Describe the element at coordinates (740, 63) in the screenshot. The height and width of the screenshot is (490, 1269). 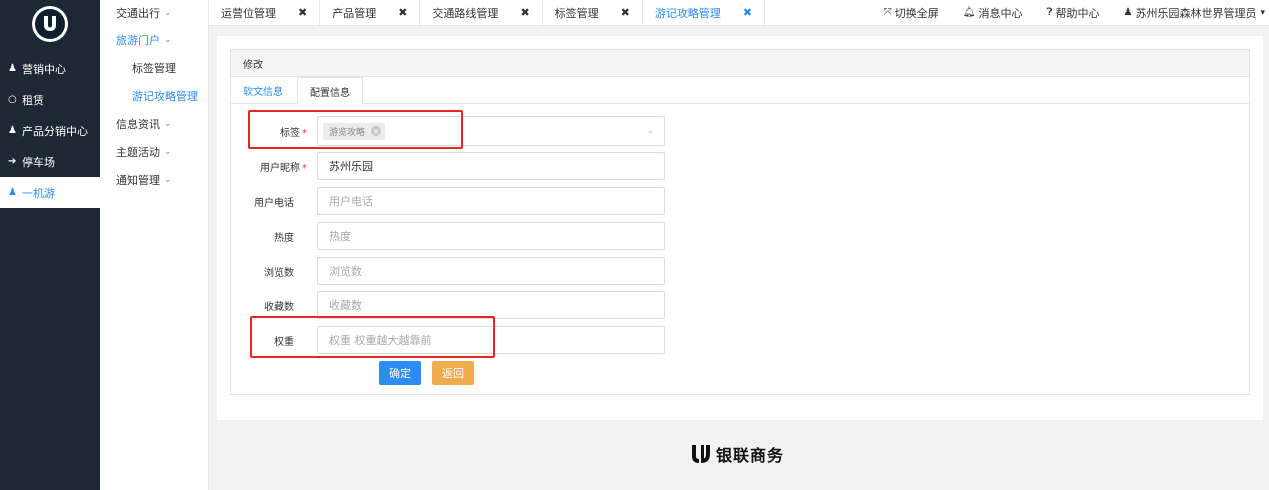
I see `panel-title: 修改` at that location.